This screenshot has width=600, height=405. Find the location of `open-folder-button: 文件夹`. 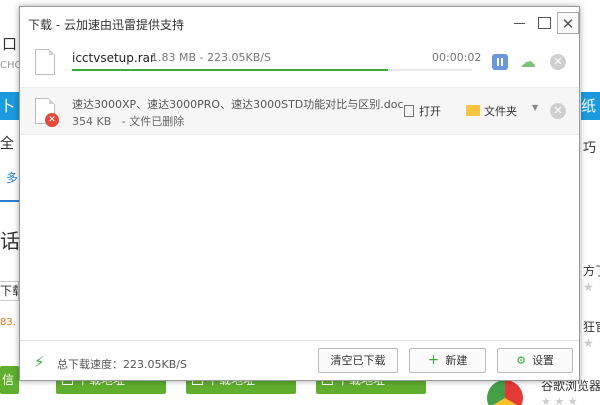

open-folder-button: 文件夹 is located at coordinates (491, 111).